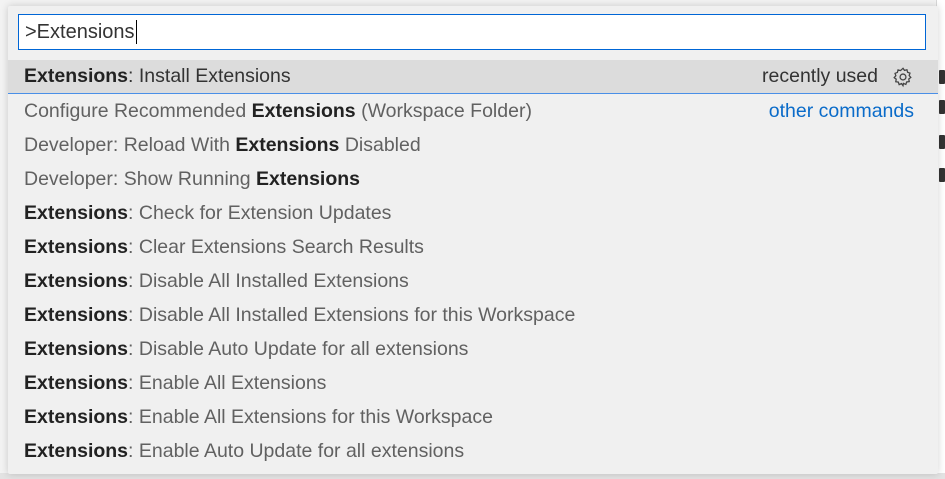  I want to click on command-item-detail: recently used, so click(838, 76).